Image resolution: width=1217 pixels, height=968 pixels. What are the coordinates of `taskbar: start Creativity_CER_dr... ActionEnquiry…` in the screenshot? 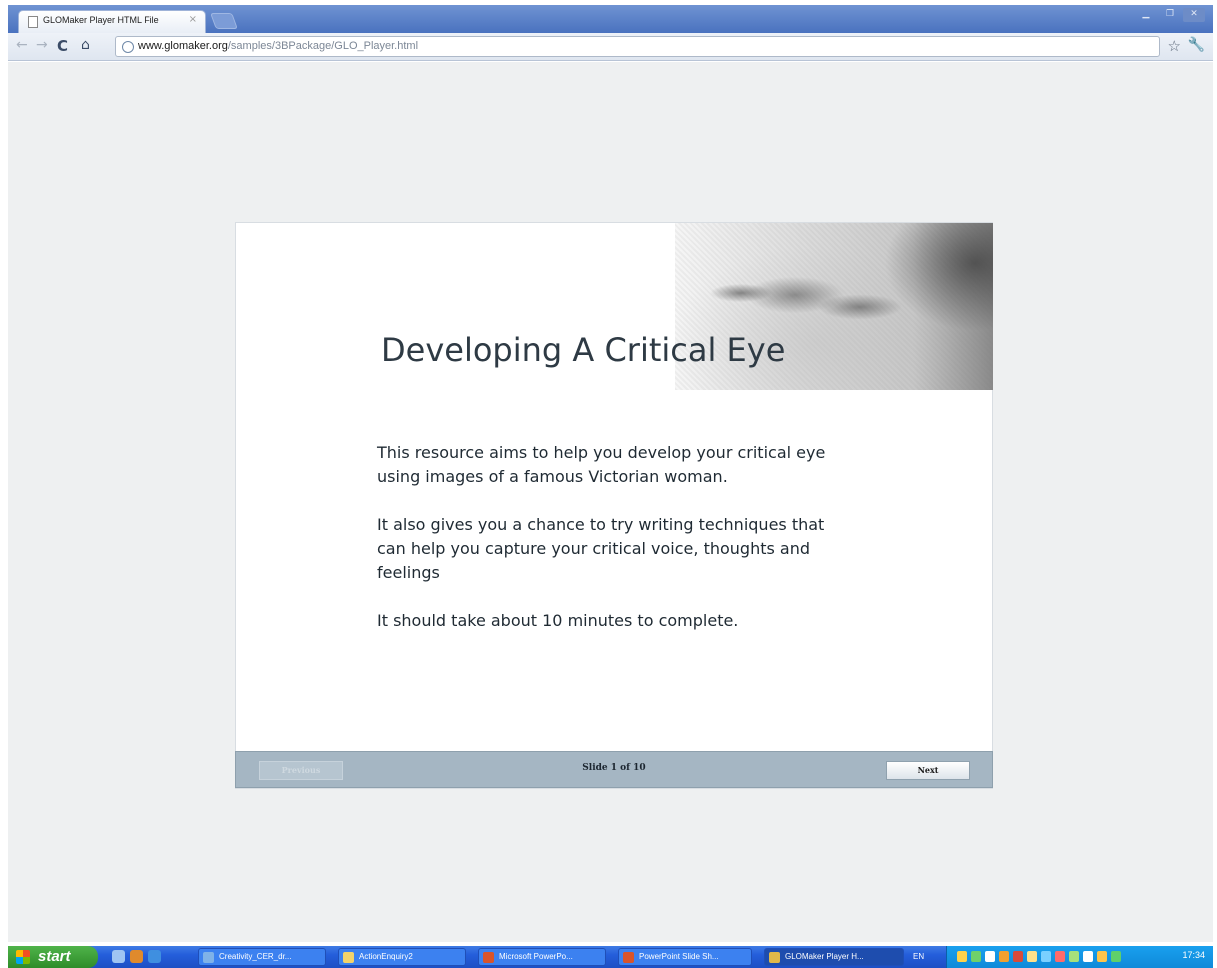 It's located at (610, 957).